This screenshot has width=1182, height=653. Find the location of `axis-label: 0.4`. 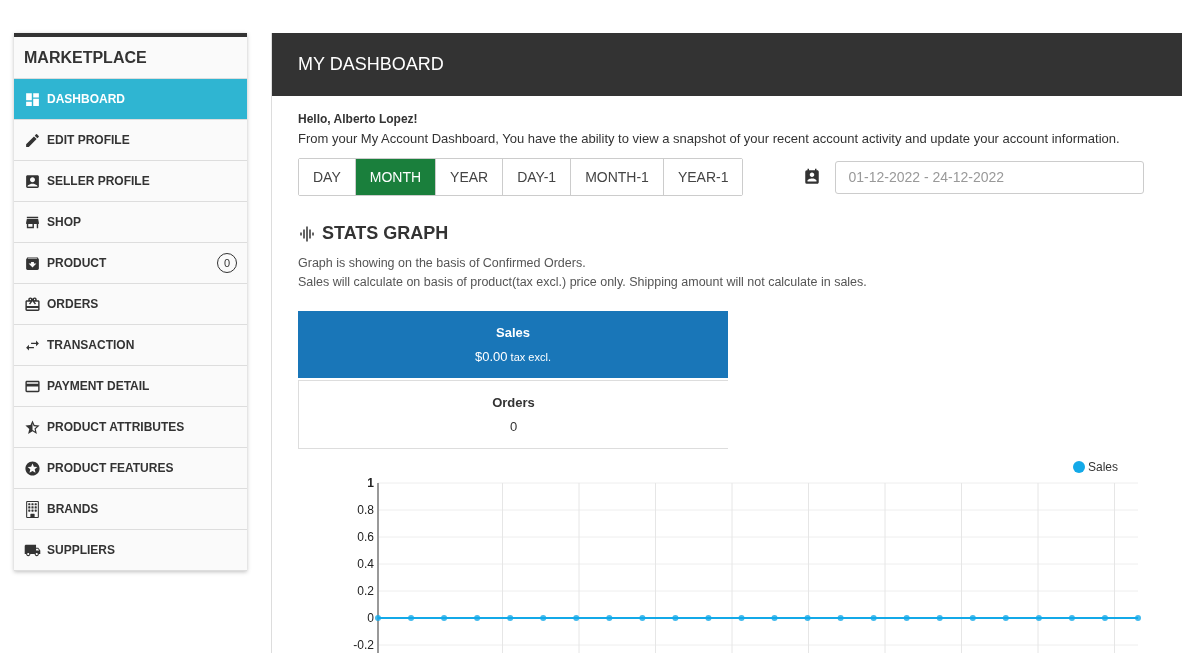

axis-label: 0.4 is located at coordinates (365, 564).